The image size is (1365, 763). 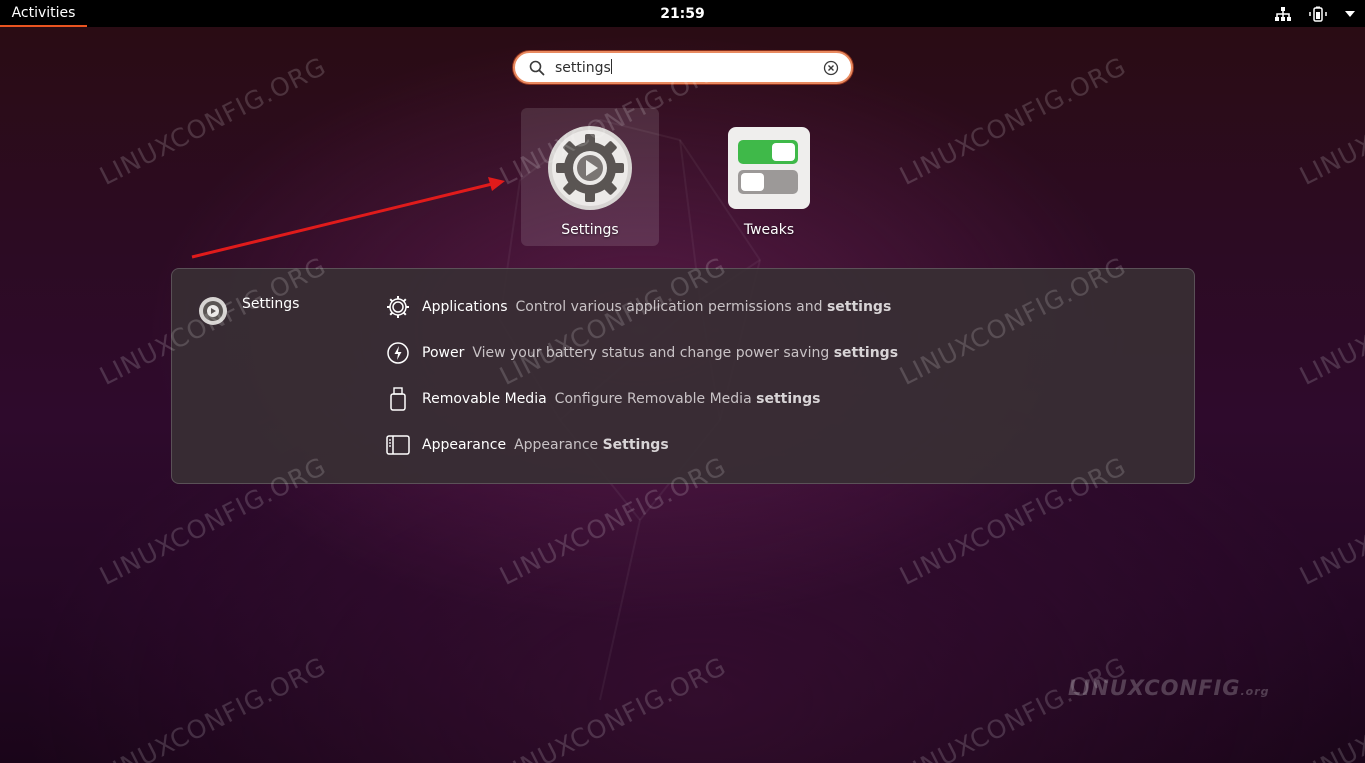 I want to click on settings-provider-icon, so click(x=213, y=313).